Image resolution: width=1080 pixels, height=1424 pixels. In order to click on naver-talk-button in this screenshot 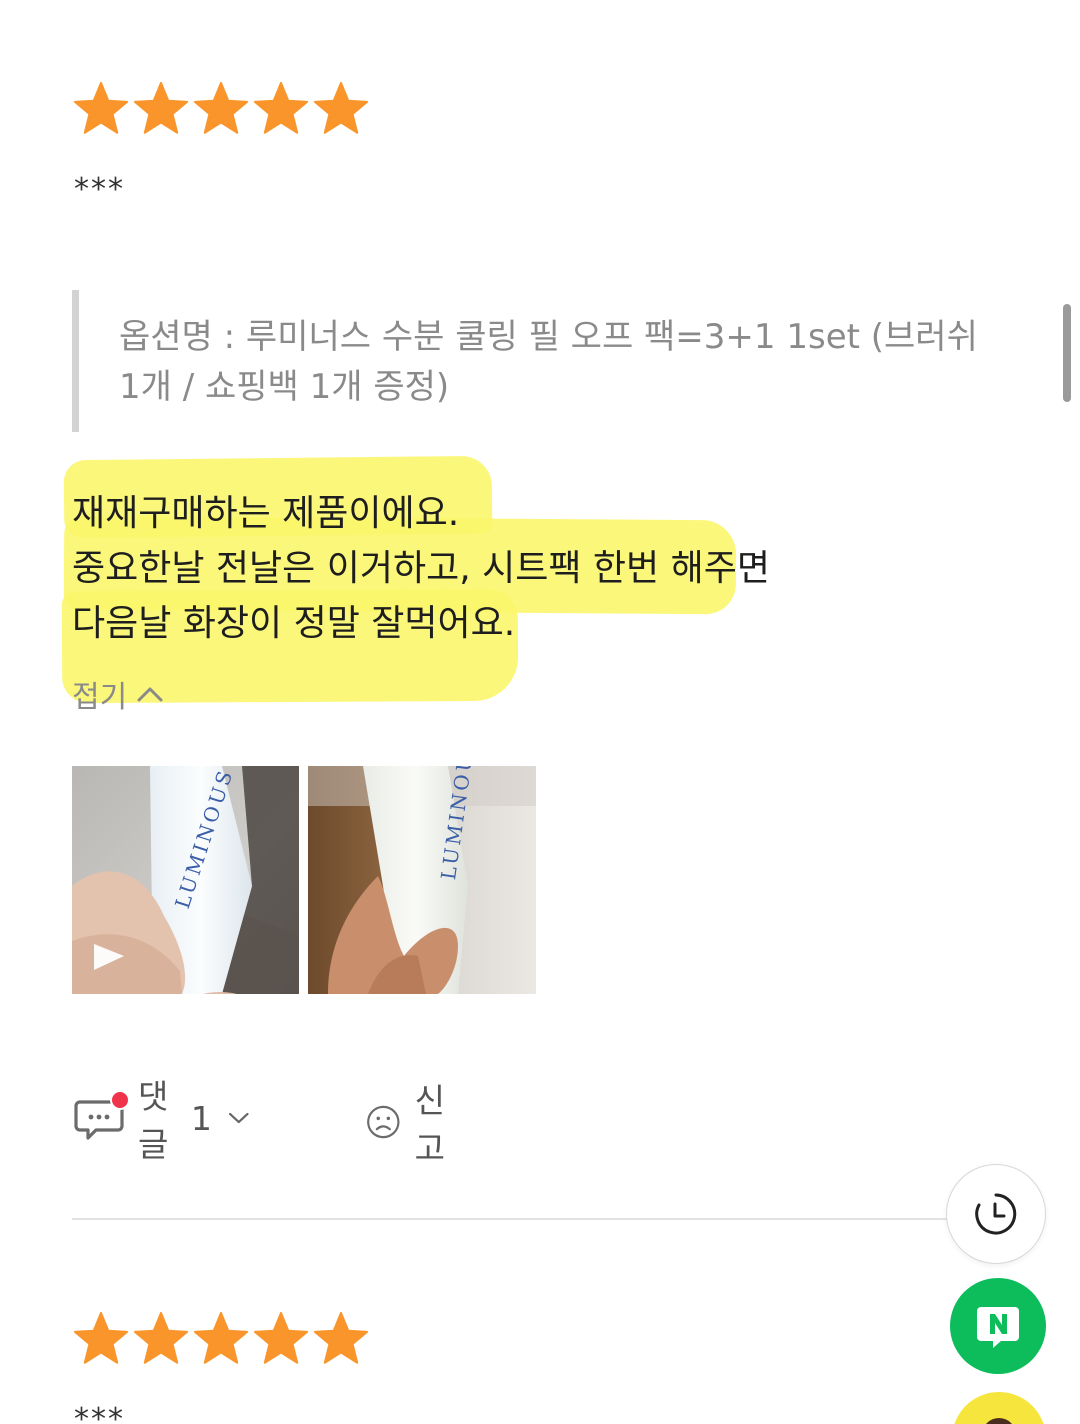, I will do `click(998, 1326)`.